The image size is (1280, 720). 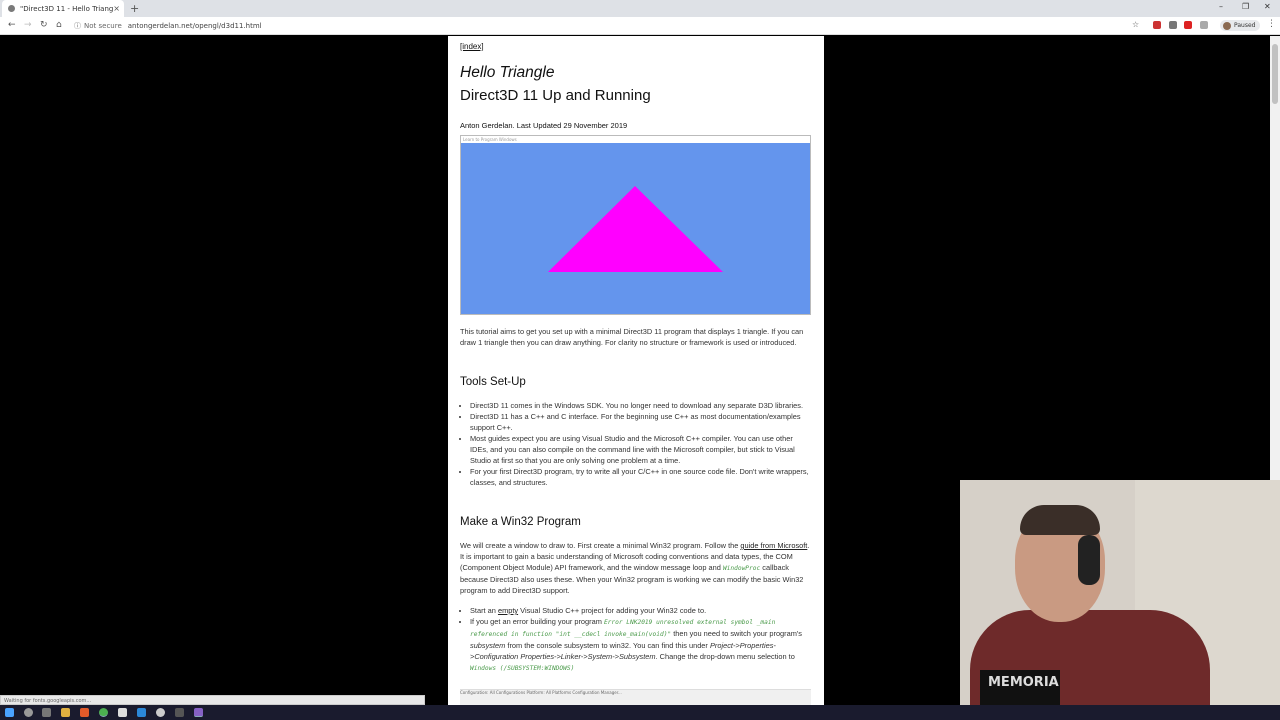 I want to click on profile-paused-button: Paused, so click(x=1240, y=25).